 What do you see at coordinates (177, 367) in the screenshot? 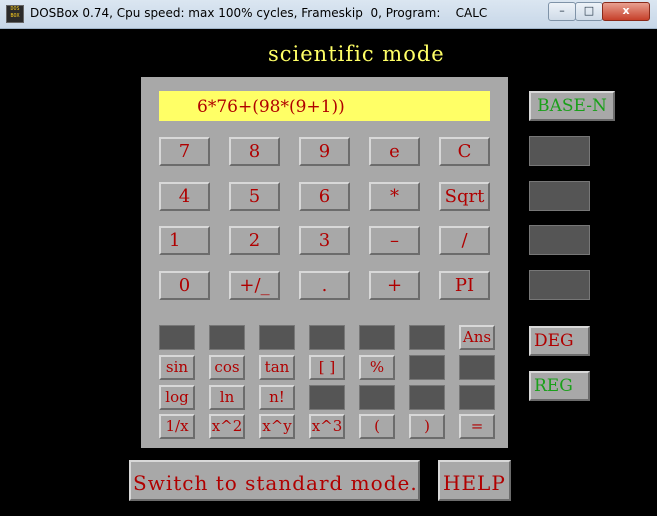
I see `key-sin: sin` at bounding box center [177, 367].